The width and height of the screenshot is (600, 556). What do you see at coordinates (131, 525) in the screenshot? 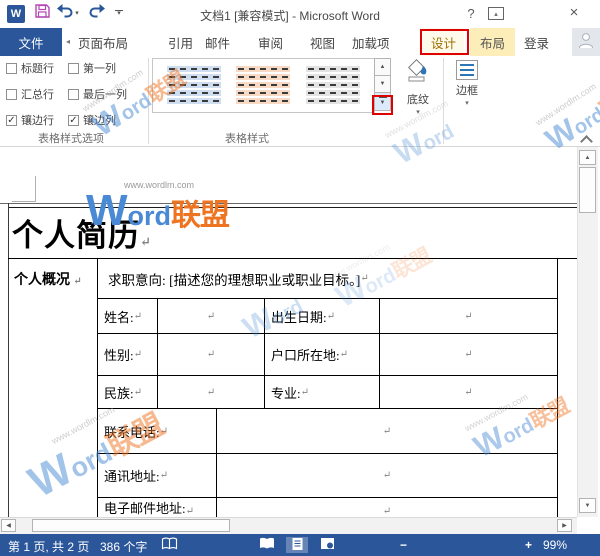
I see `horizontal-scroll-thumb` at bounding box center [131, 525].